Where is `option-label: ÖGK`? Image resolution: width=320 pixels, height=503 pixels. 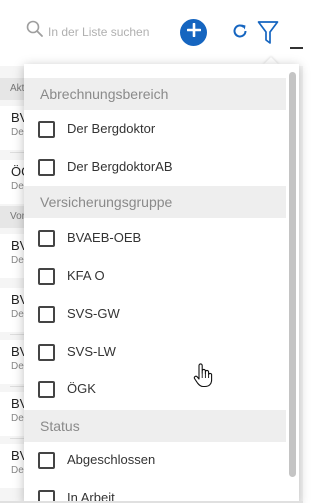 option-label: ÖGK is located at coordinates (81, 388).